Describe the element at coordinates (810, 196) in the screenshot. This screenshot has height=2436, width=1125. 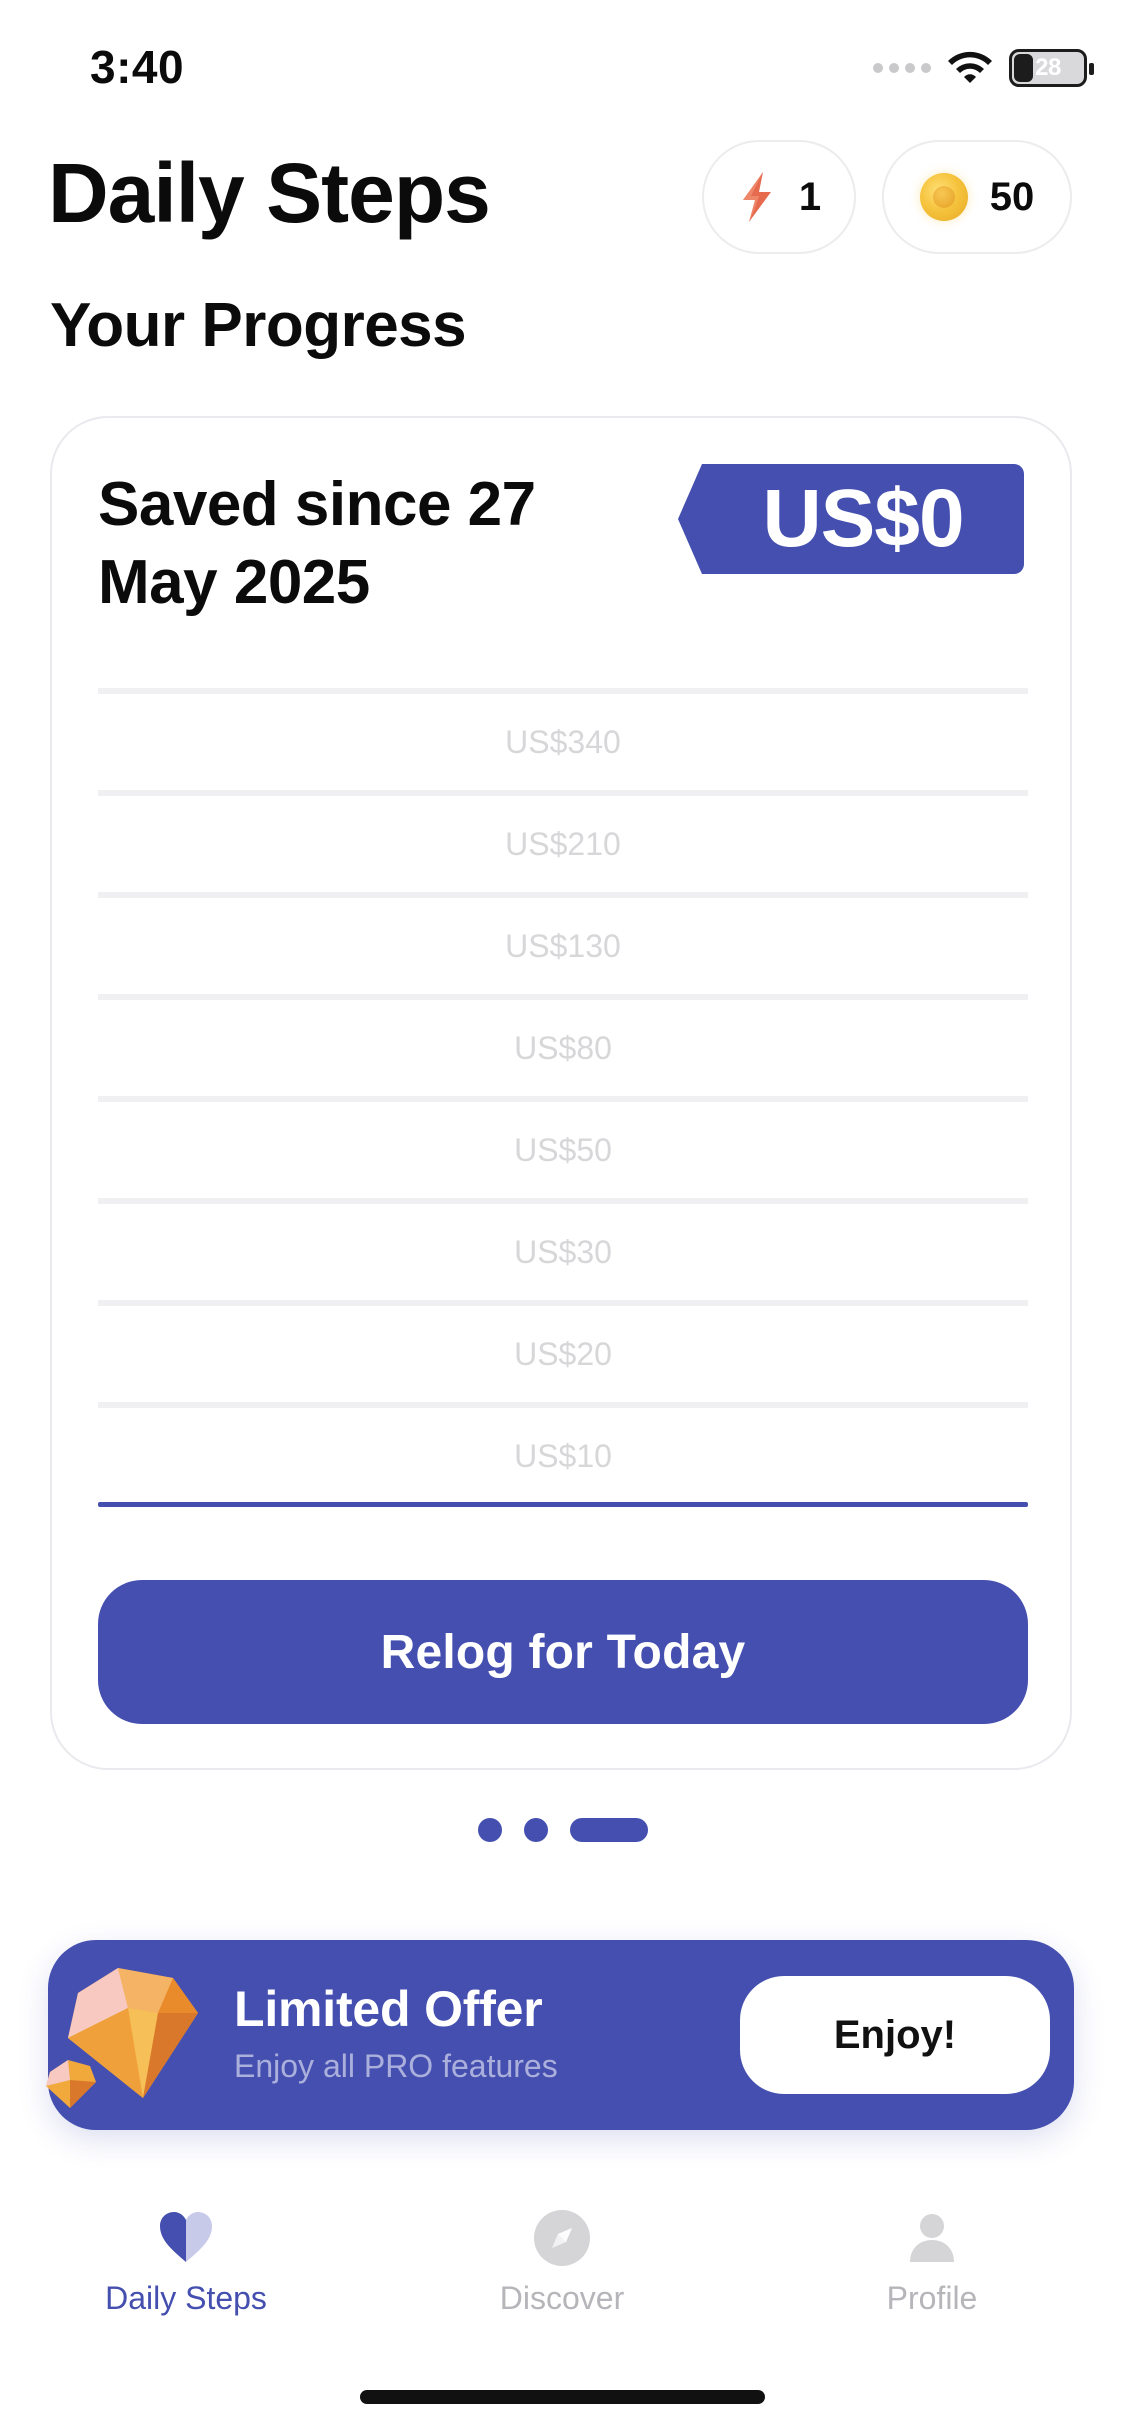
I see `energy-count: 1` at that location.